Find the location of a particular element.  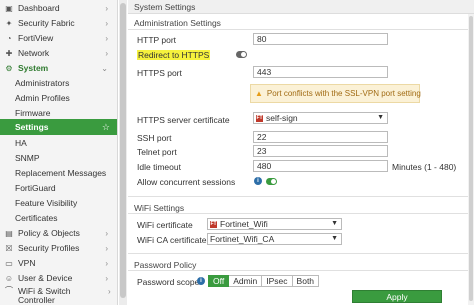

sidebar-item-label: Administrators is located at coordinates (42, 83).